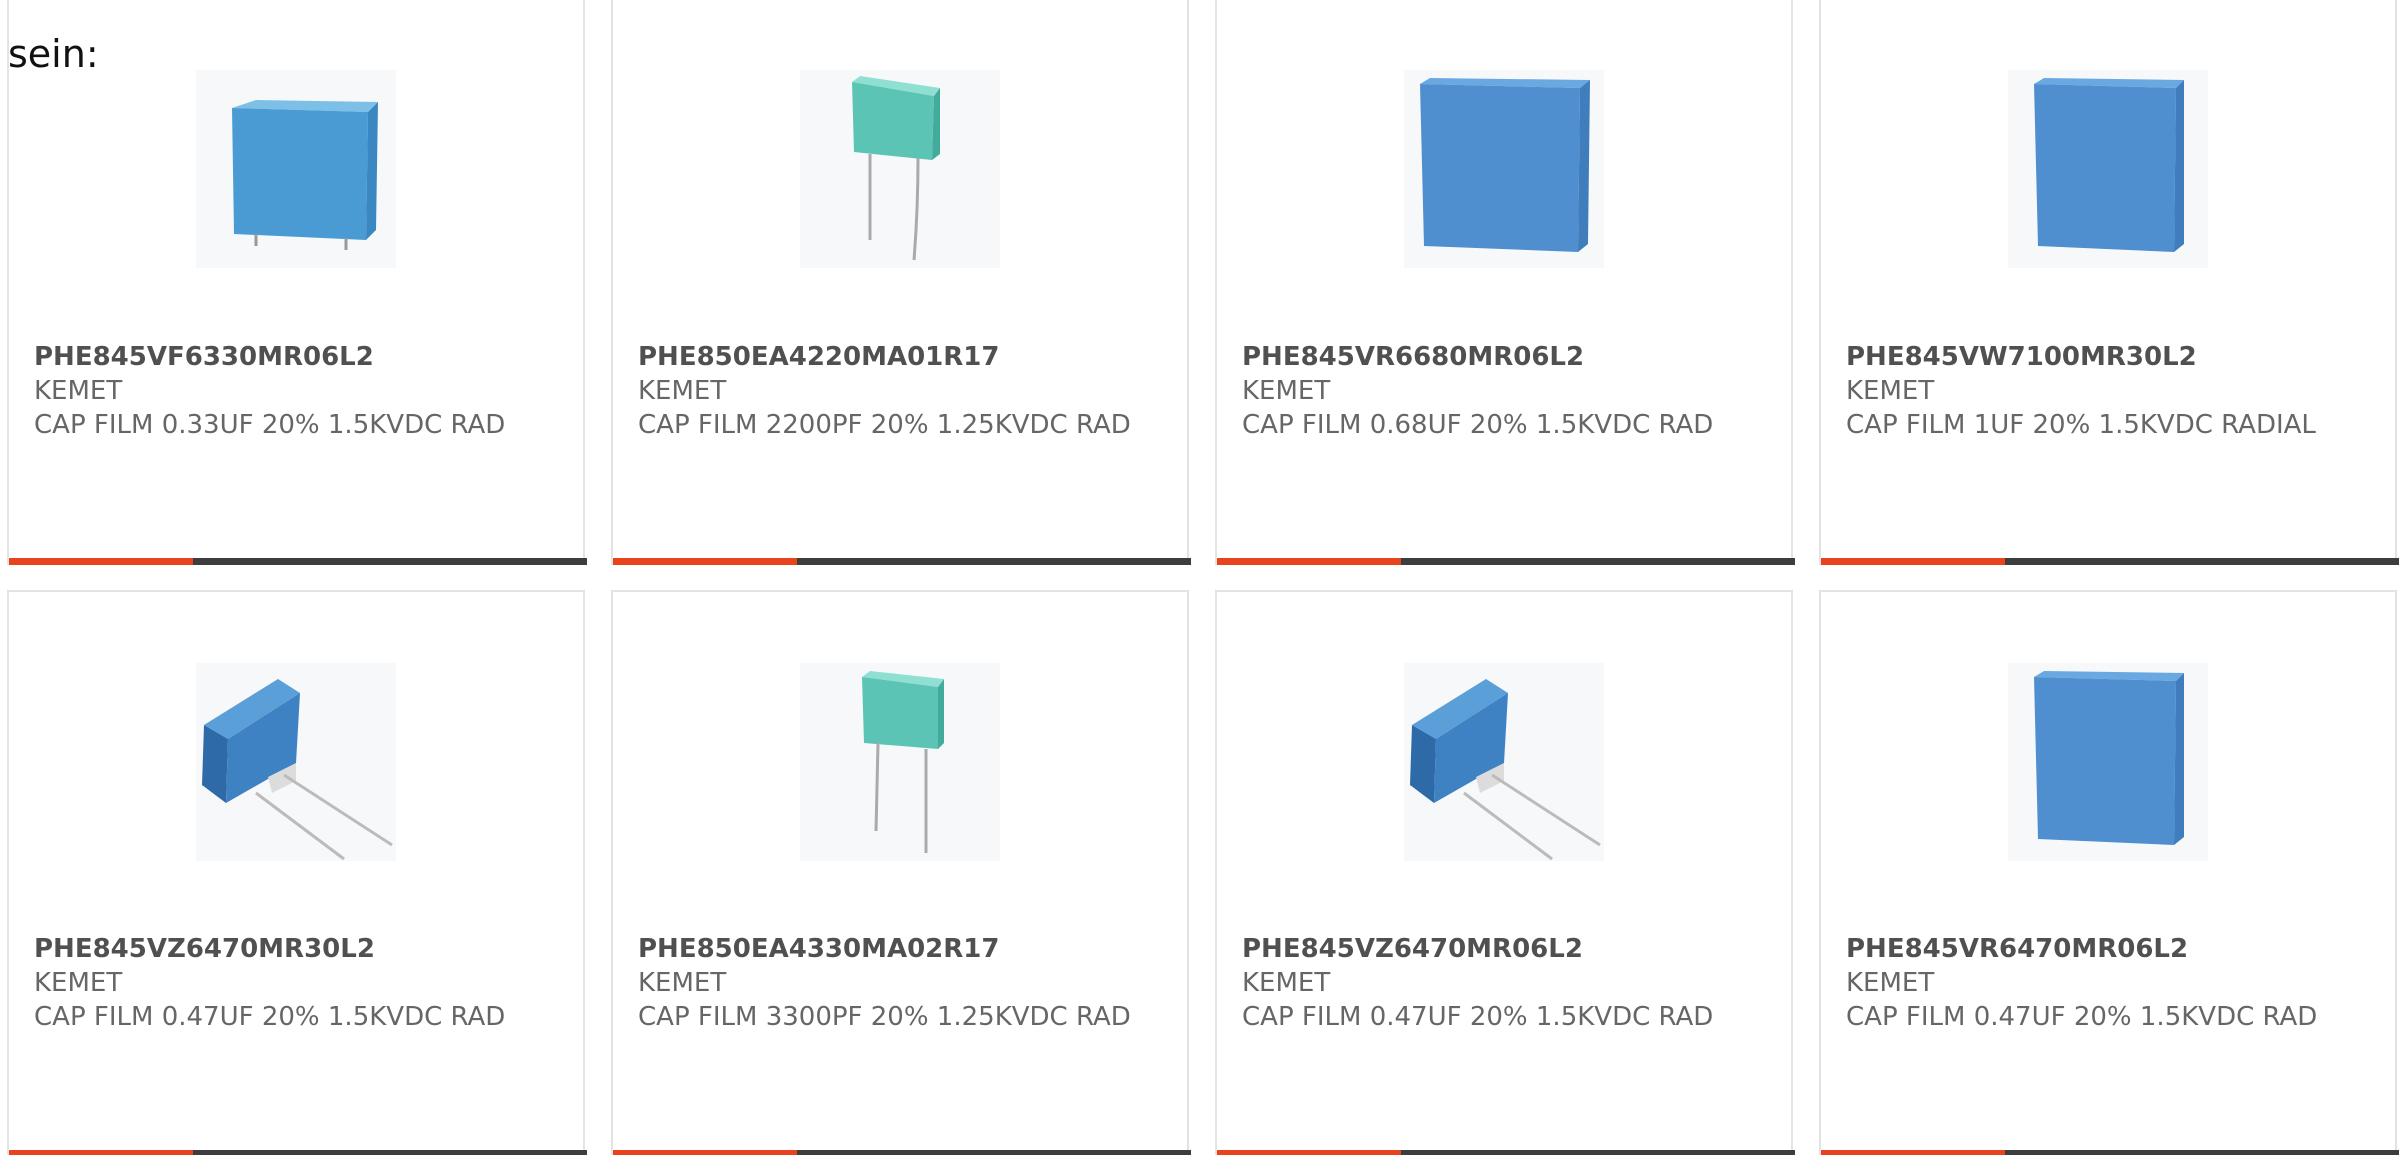  Describe the element at coordinates (270, 425) in the screenshot. I see `product-description: CAP FILM 0.33UF 20% 1.5KVDC RAD` at that location.